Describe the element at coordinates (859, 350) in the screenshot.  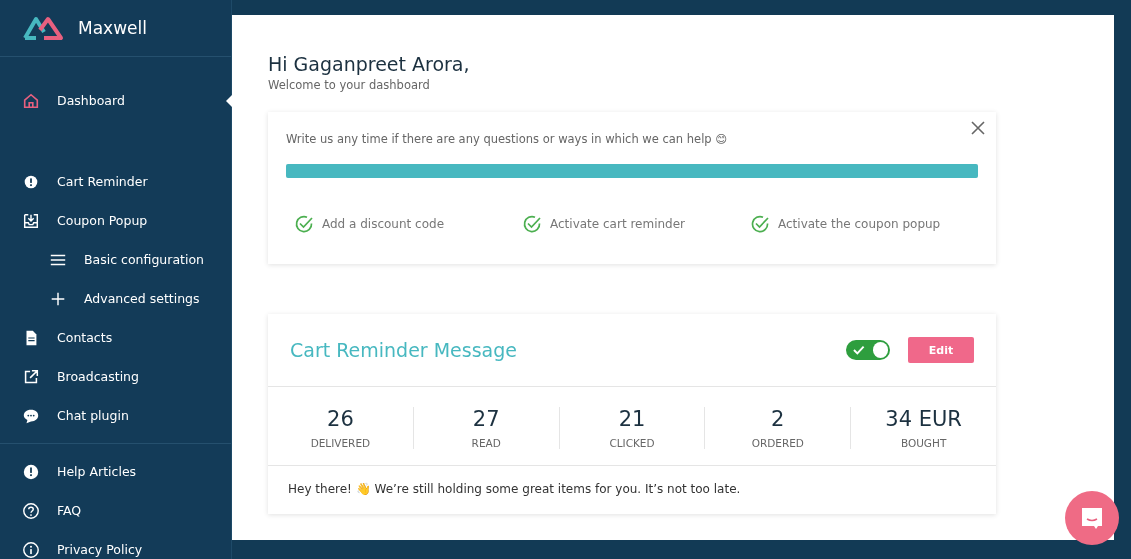
I see `check-icon` at that location.